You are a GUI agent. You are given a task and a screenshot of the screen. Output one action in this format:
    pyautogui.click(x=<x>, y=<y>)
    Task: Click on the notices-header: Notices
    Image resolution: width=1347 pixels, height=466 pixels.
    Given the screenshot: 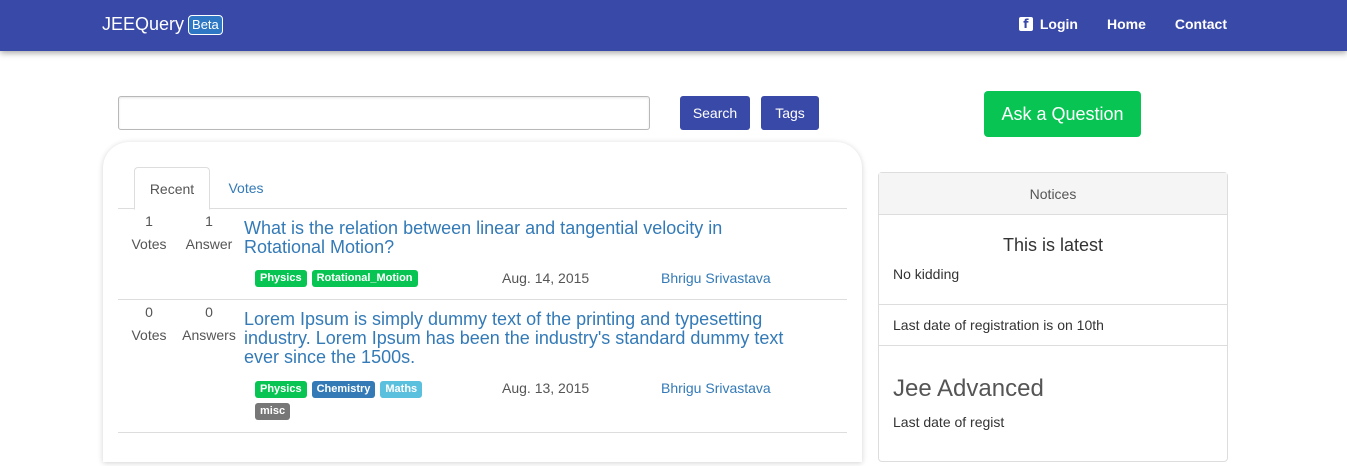 What is the action you would take?
    pyautogui.click(x=1053, y=194)
    